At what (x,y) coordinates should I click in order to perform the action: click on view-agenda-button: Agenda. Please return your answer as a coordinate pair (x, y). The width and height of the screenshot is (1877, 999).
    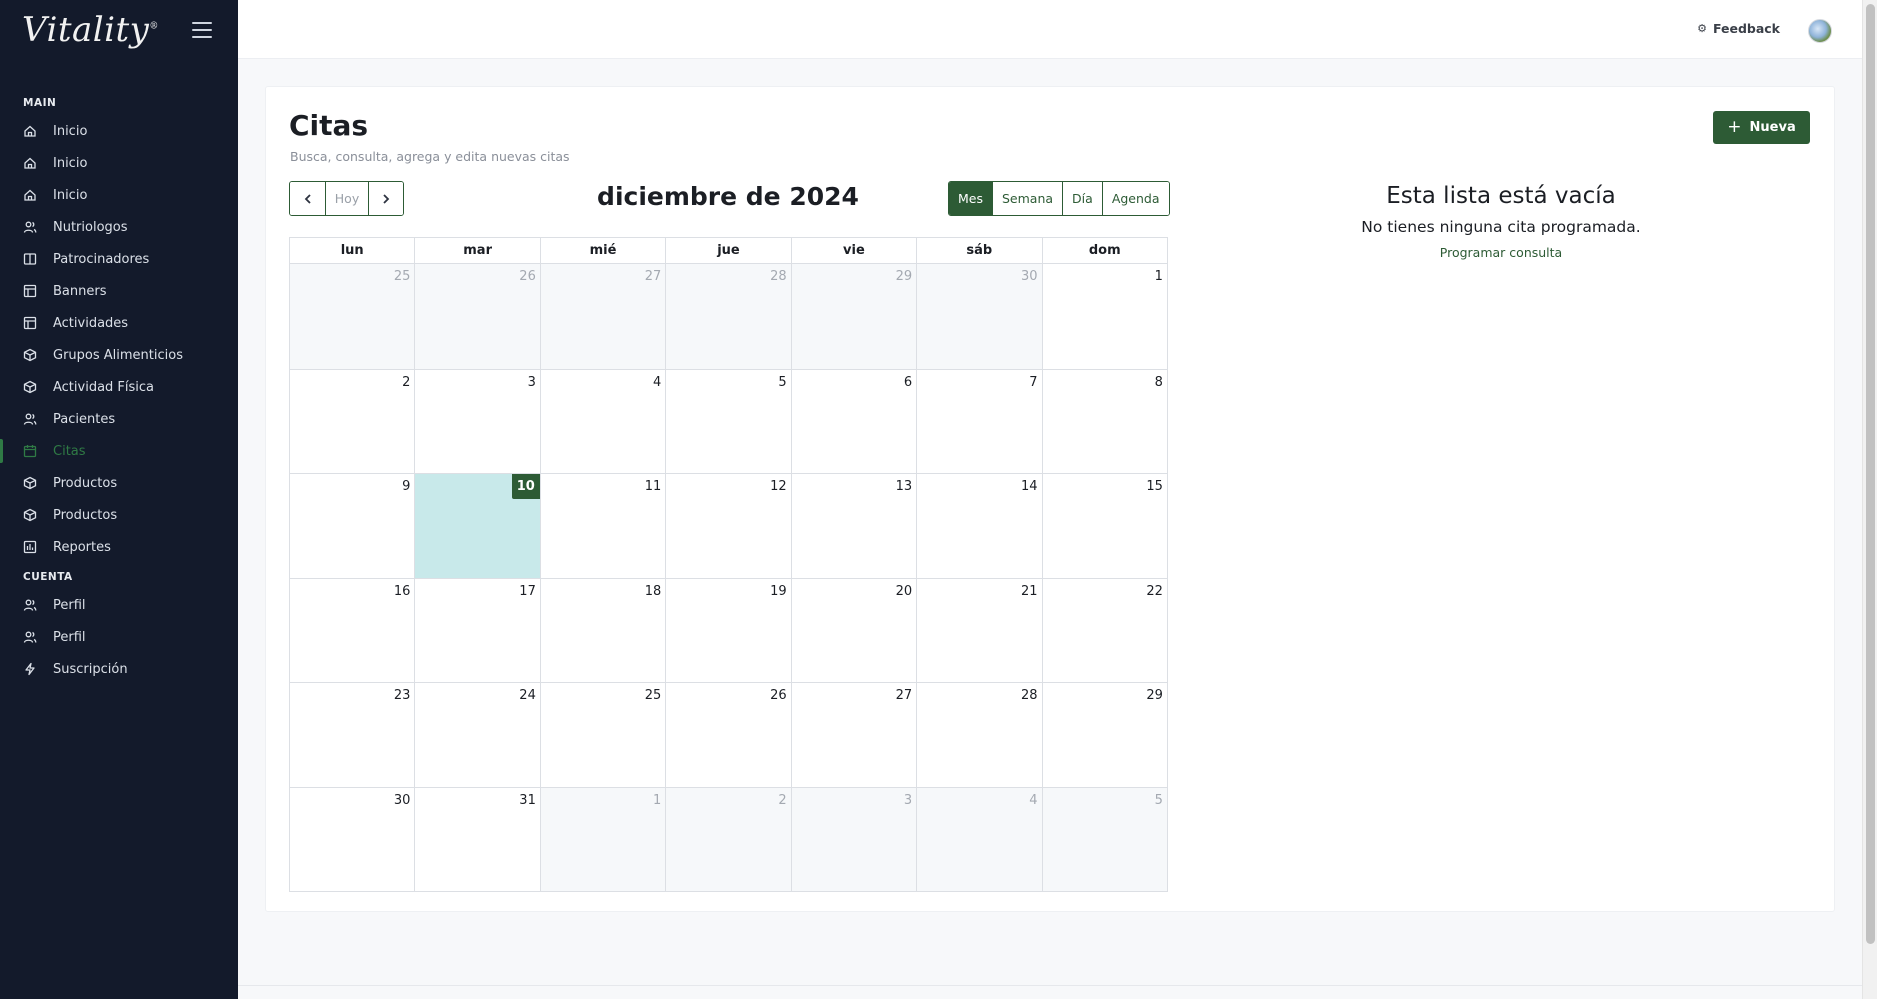
    Looking at the image, I should click on (1135, 198).